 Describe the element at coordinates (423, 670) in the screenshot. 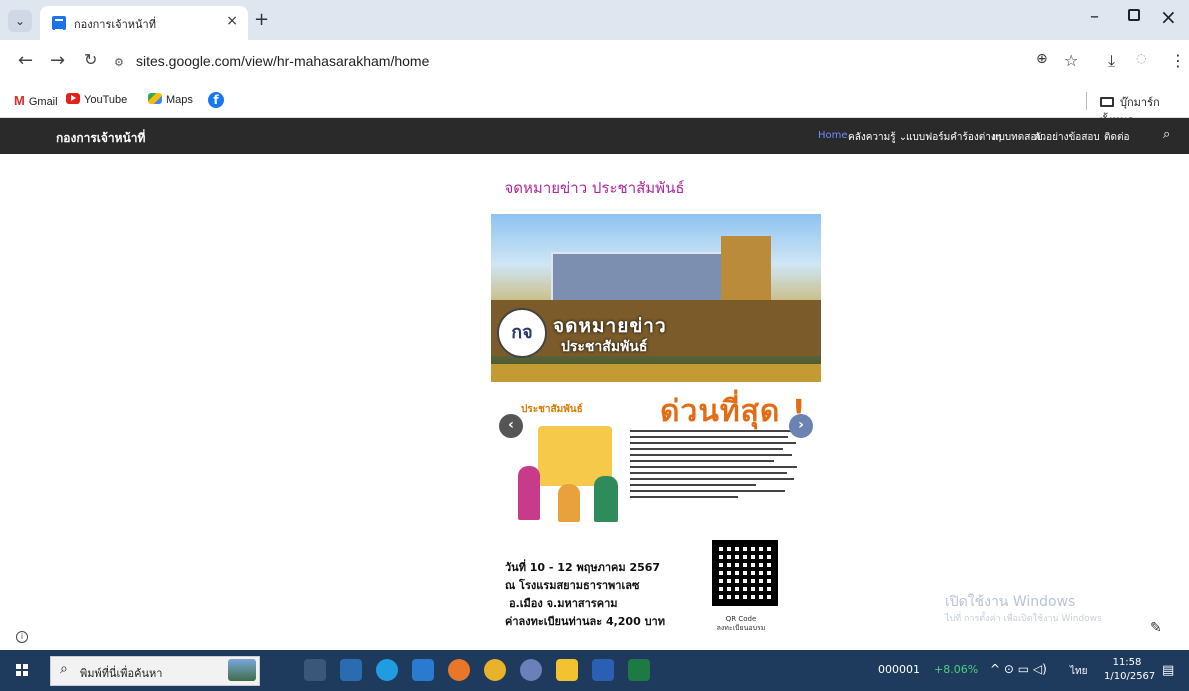

I see `mail-icon` at that location.